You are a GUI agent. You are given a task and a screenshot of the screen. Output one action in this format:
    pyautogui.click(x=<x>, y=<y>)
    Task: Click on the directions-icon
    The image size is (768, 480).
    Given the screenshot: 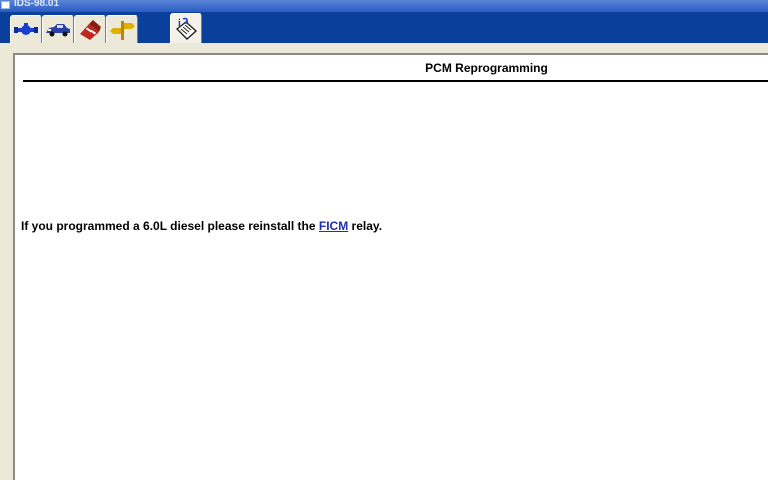 What is the action you would take?
    pyautogui.click(x=122, y=30)
    